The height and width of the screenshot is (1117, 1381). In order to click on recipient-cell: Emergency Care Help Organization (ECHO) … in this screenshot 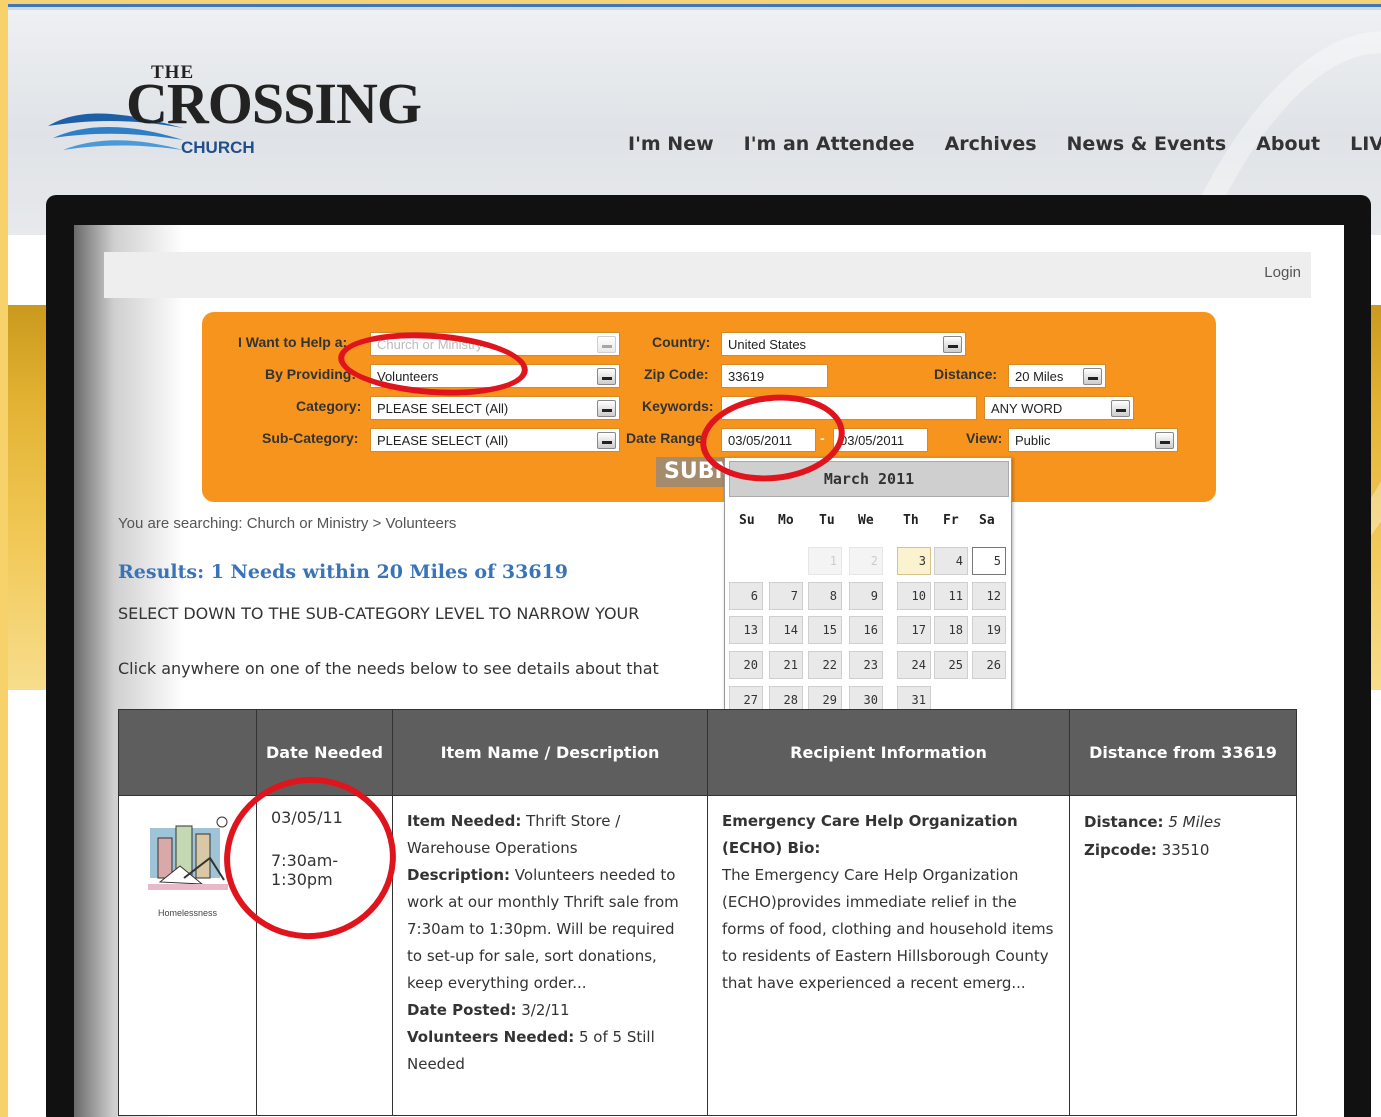, I will do `click(888, 955)`.